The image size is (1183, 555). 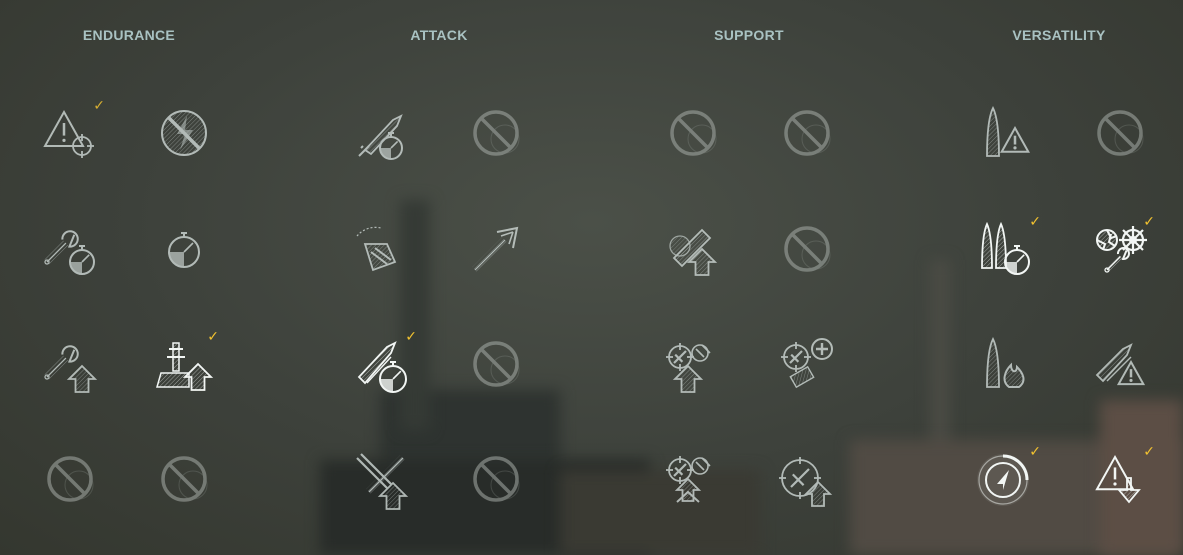 I want to click on wrench-timer-icon, so click(x=69, y=252).